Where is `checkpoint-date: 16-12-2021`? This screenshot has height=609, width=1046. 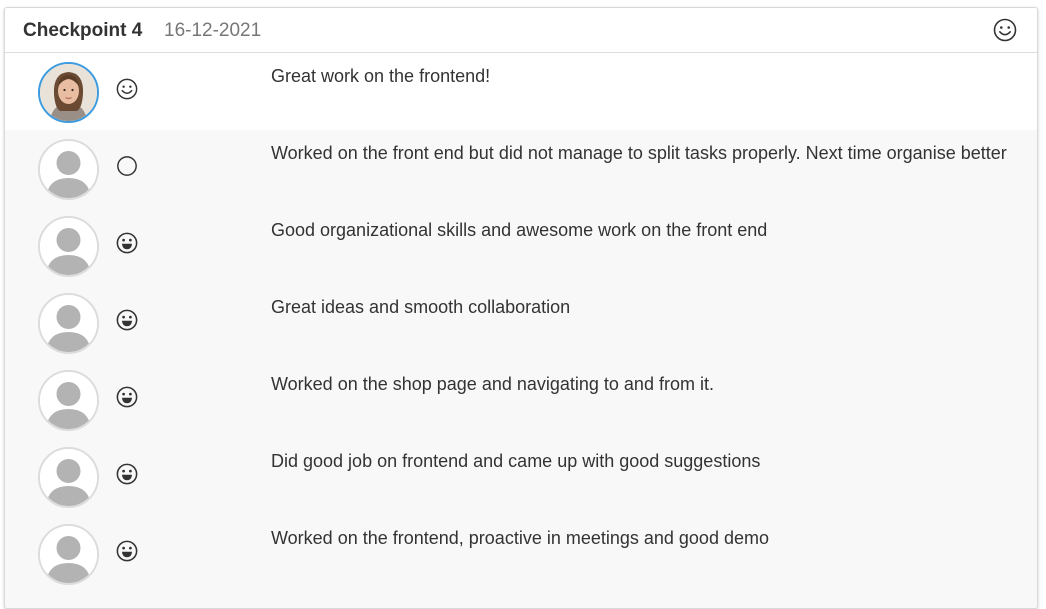 checkpoint-date: 16-12-2021 is located at coordinates (213, 30).